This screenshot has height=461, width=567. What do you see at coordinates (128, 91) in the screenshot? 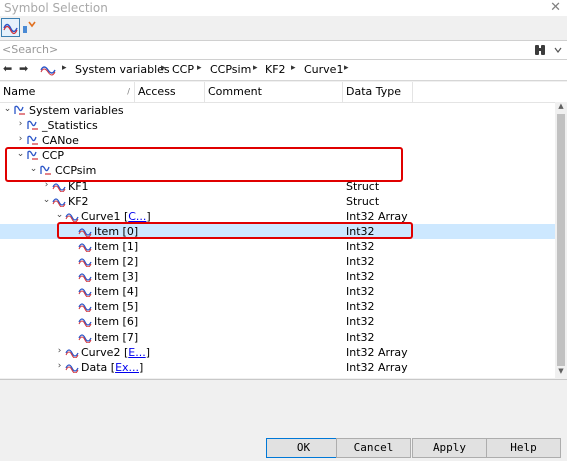
I see `sort-icon: /` at bounding box center [128, 91].